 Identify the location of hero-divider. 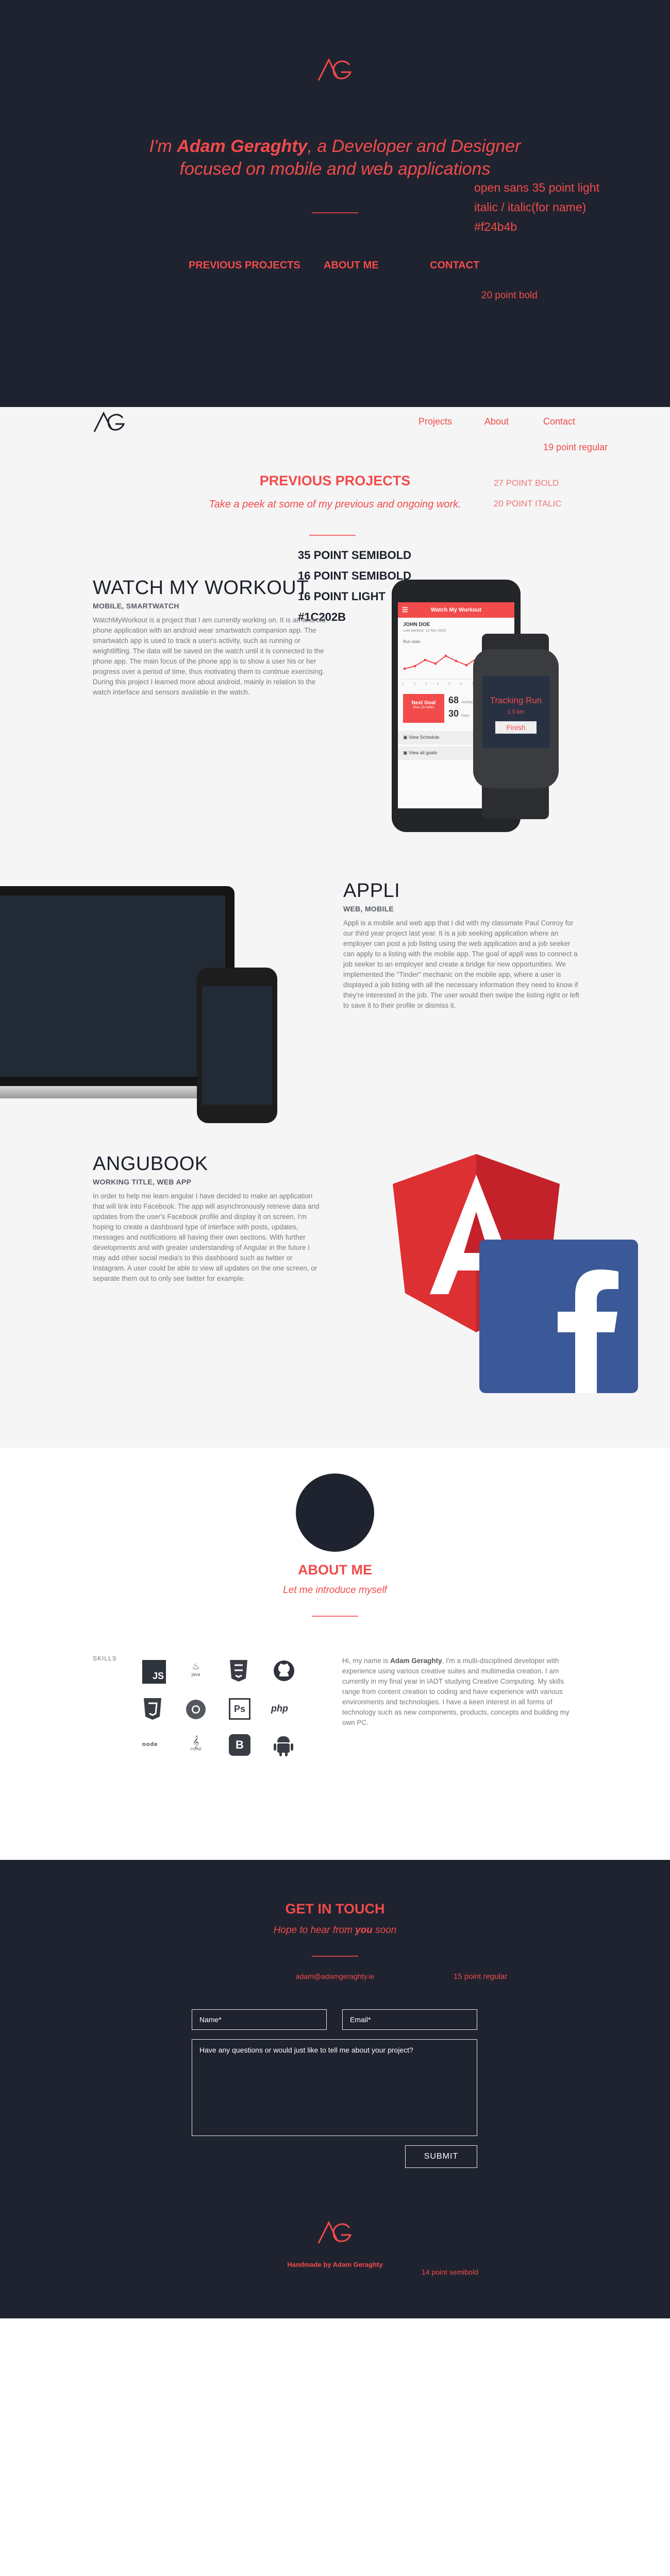
(335, 212).